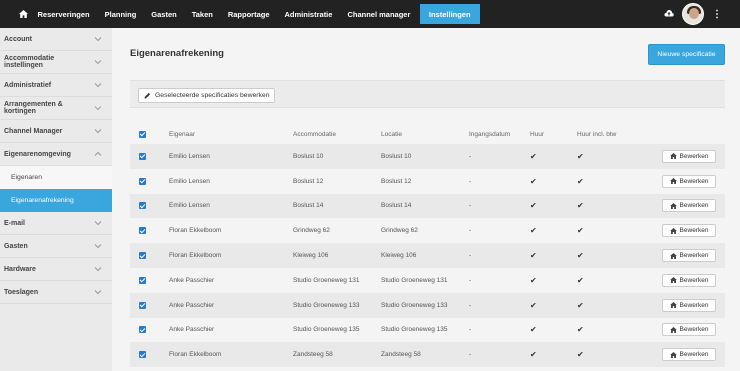  What do you see at coordinates (597, 134) in the screenshot?
I see `header-huur-incl-btw: Huur incl. btw` at bounding box center [597, 134].